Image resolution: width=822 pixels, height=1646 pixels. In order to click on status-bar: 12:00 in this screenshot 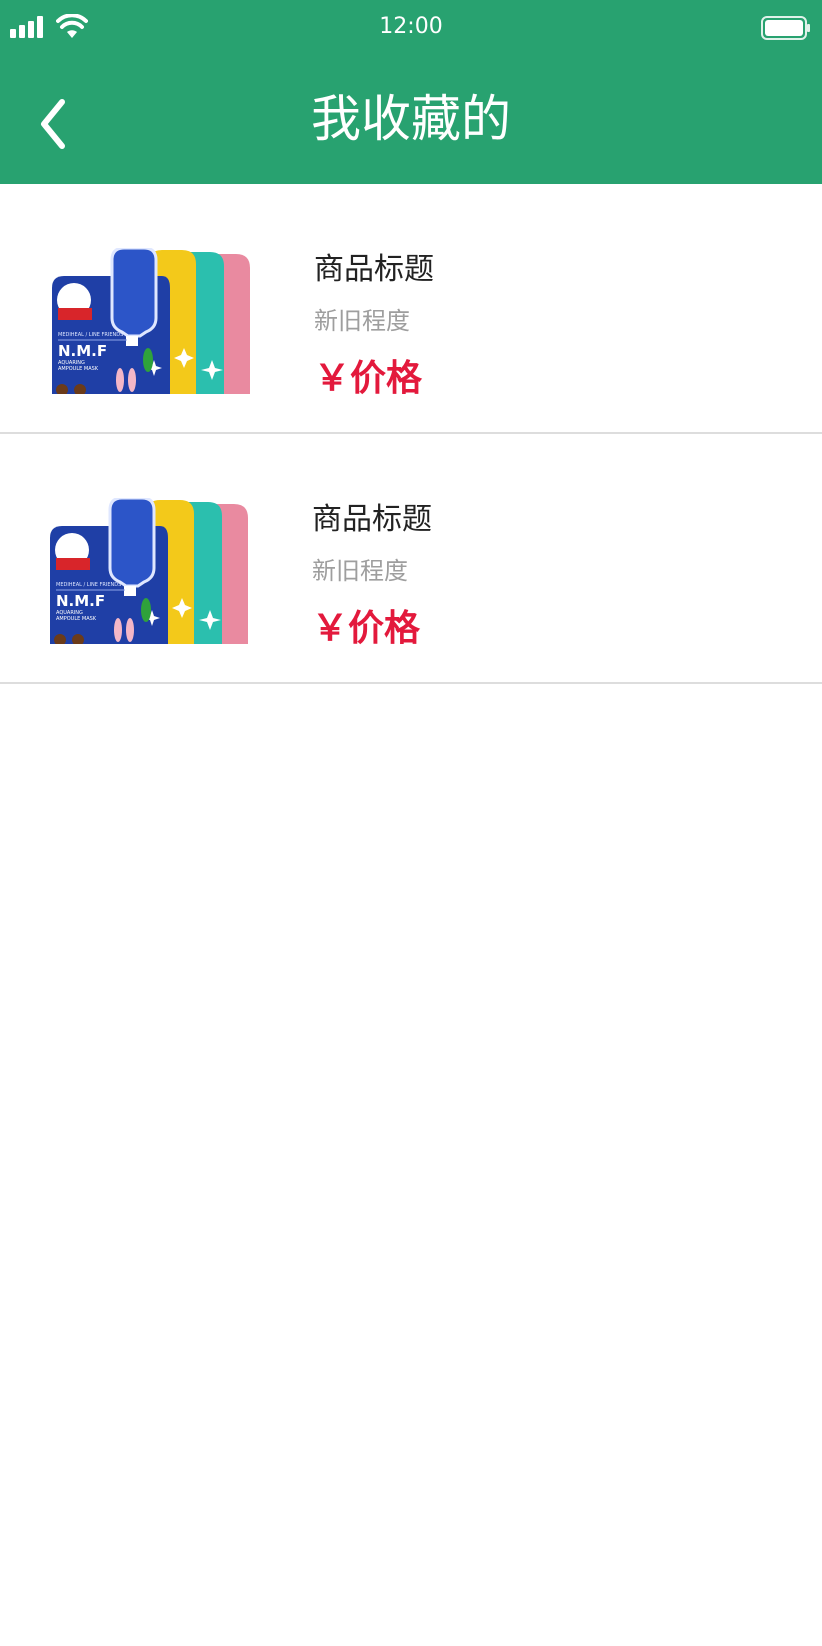, I will do `click(411, 27)`.